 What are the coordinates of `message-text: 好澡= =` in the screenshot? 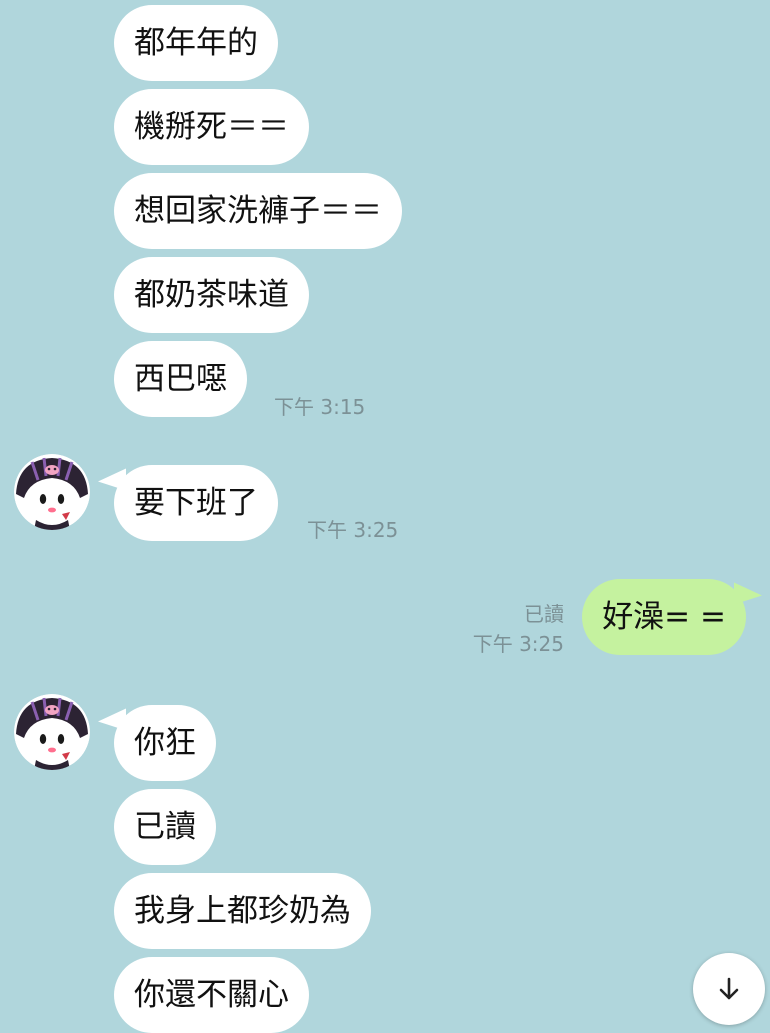 It's located at (664, 617).